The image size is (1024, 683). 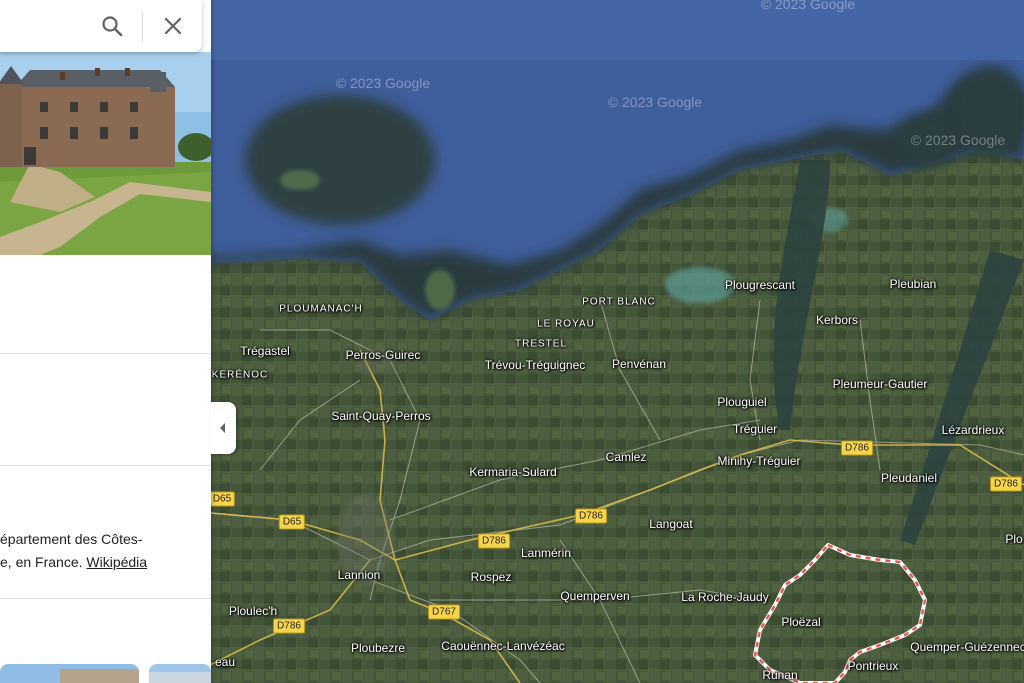 I want to click on place-label: Langoat, so click(x=670, y=524).